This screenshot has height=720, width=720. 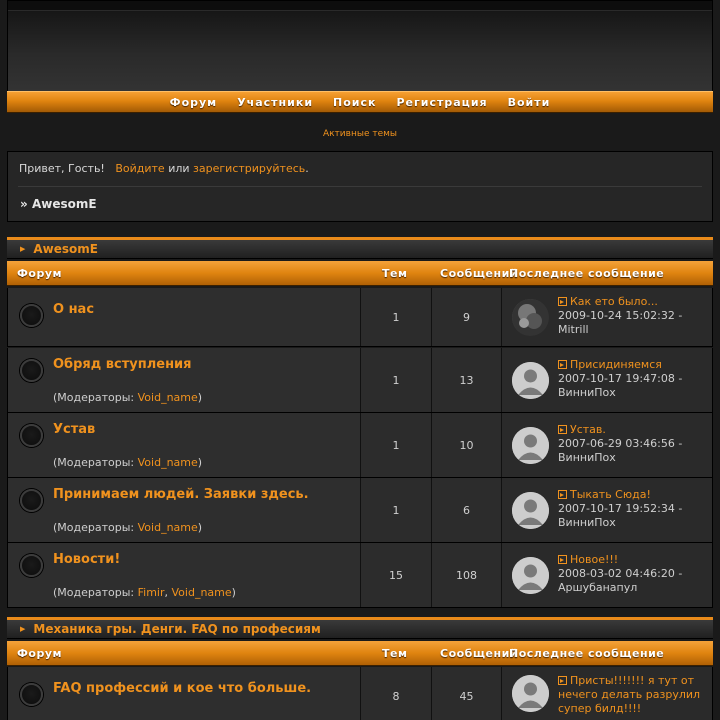 What do you see at coordinates (616, 364) in the screenshot?
I see `last-post-topic-link: Присидиняемся` at bounding box center [616, 364].